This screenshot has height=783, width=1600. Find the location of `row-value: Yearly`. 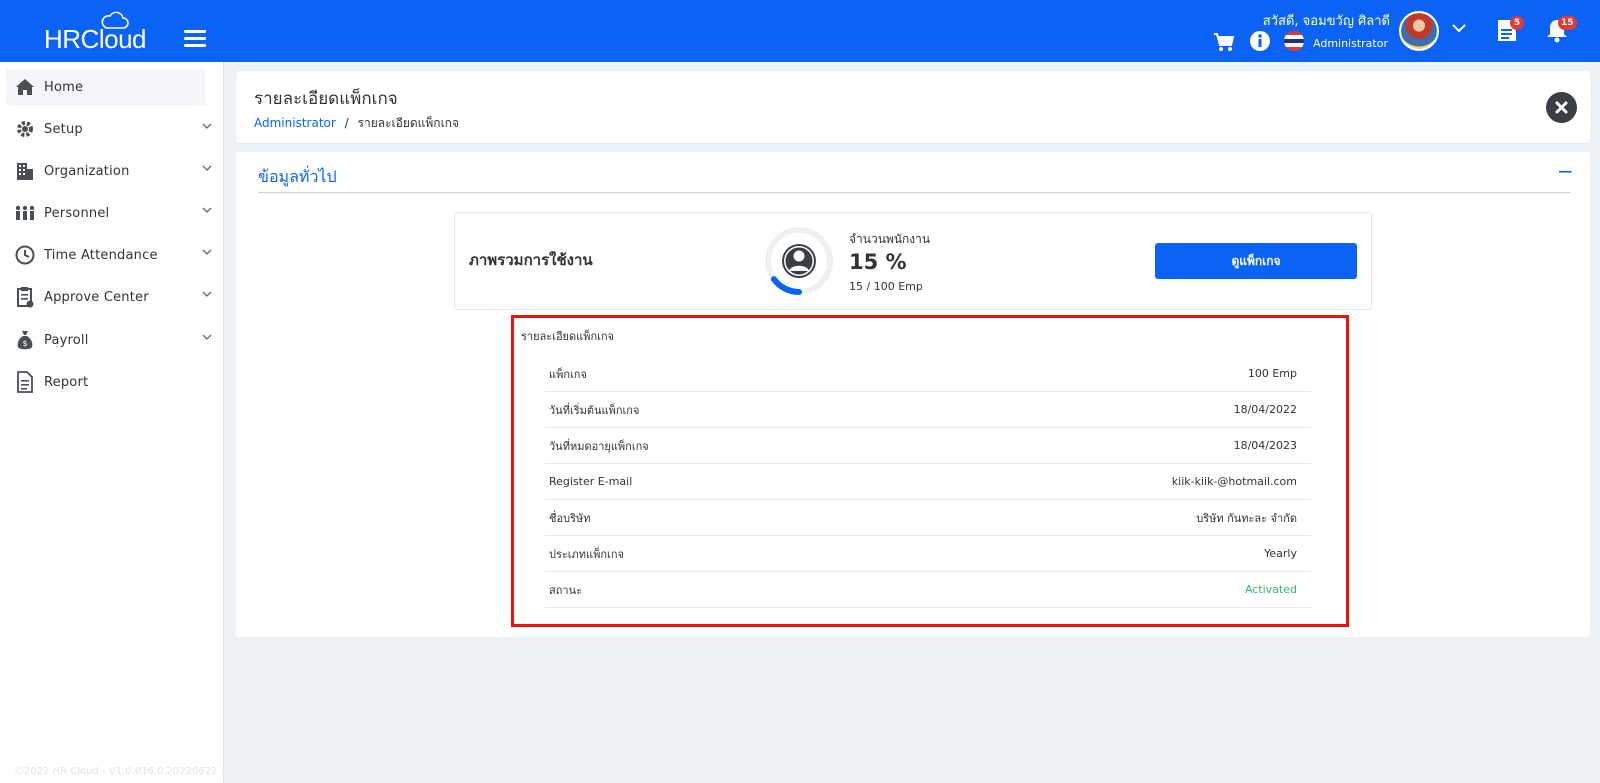

row-value: Yearly is located at coordinates (1280, 553).